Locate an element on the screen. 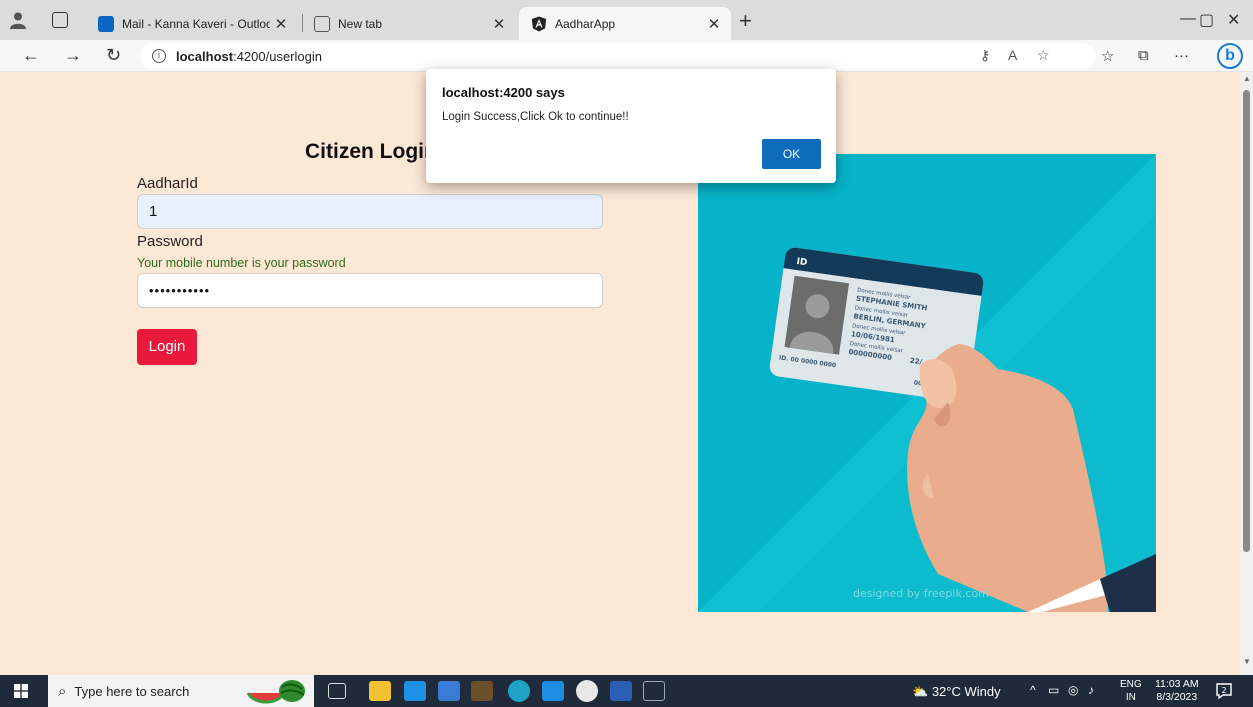 The height and width of the screenshot is (707, 1253). freepik-credit: designed by freepik.com is located at coordinates (921, 593).